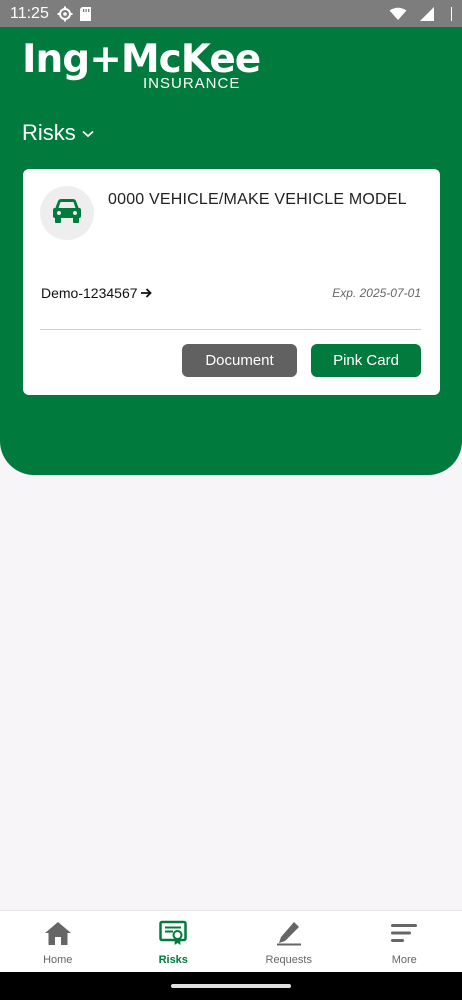 This screenshot has height=1000, width=462. Describe the element at coordinates (404, 960) in the screenshot. I see `nav-more-label: More` at that location.